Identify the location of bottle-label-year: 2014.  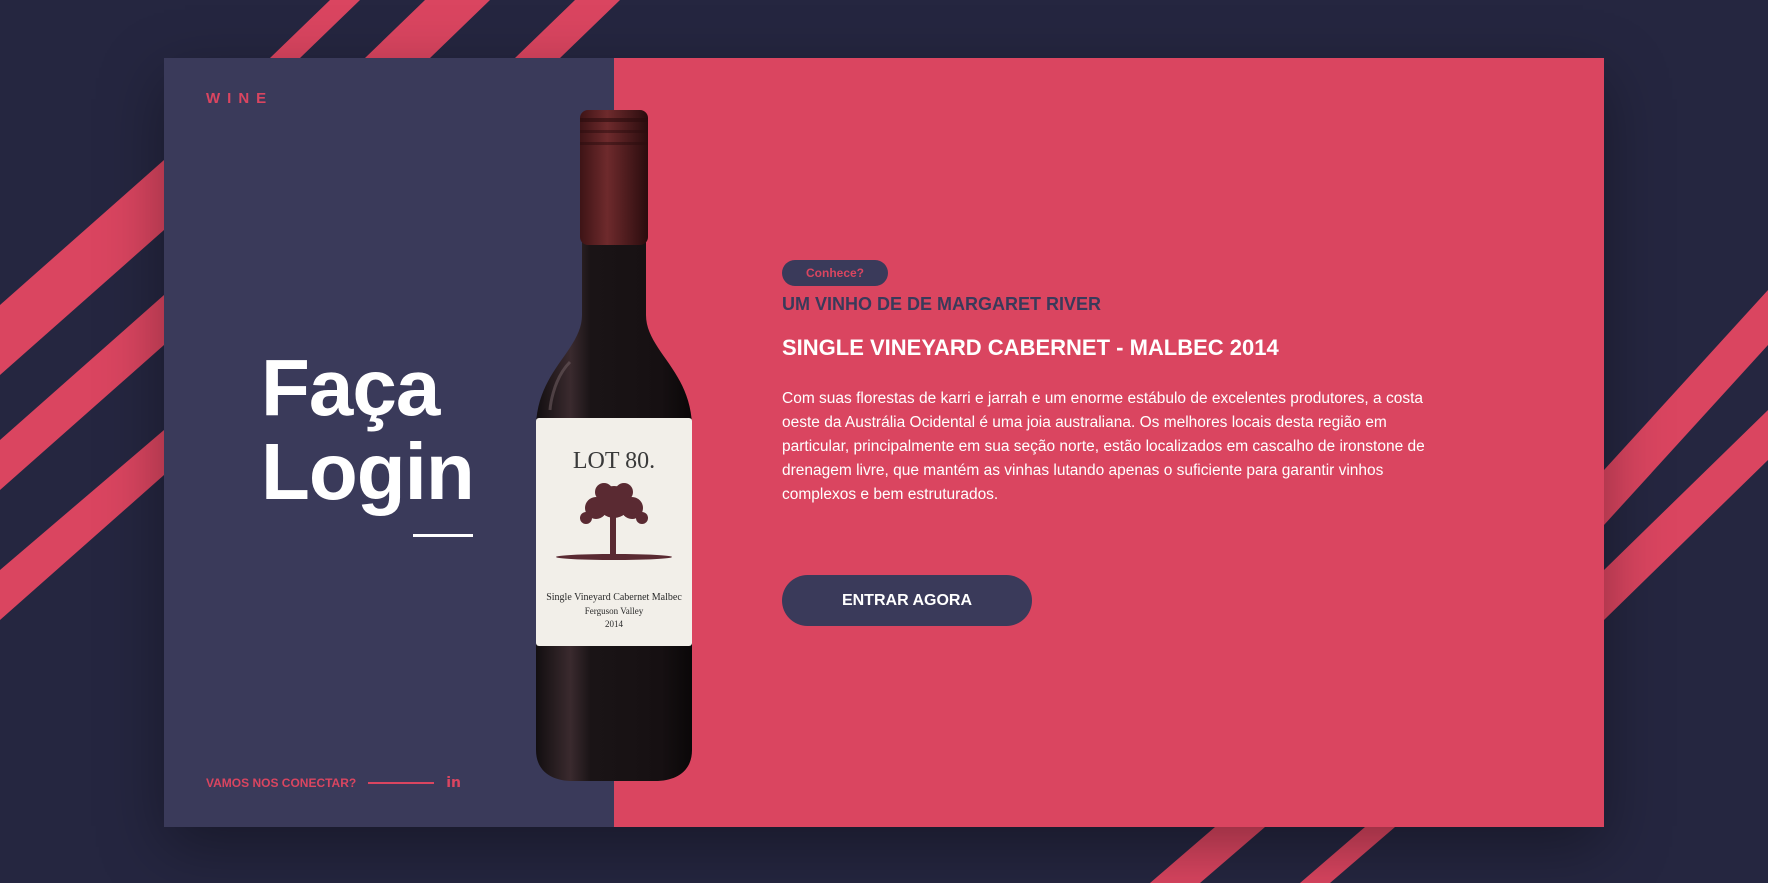
(614, 624).